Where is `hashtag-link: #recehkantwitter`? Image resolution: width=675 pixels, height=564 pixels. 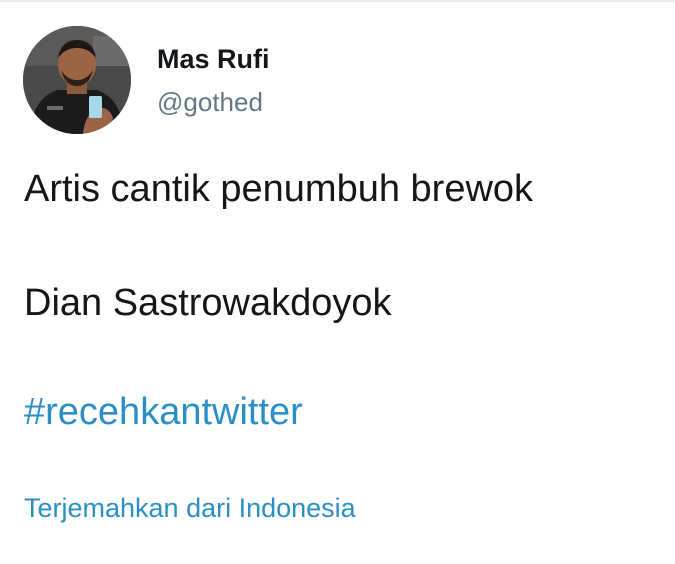
hashtag-link: #recehkantwitter is located at coordinates (163, 412).